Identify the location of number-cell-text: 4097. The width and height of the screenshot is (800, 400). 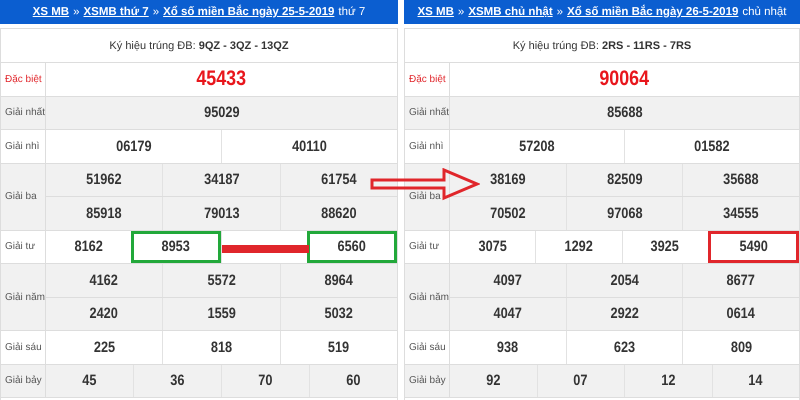
(508, 280).